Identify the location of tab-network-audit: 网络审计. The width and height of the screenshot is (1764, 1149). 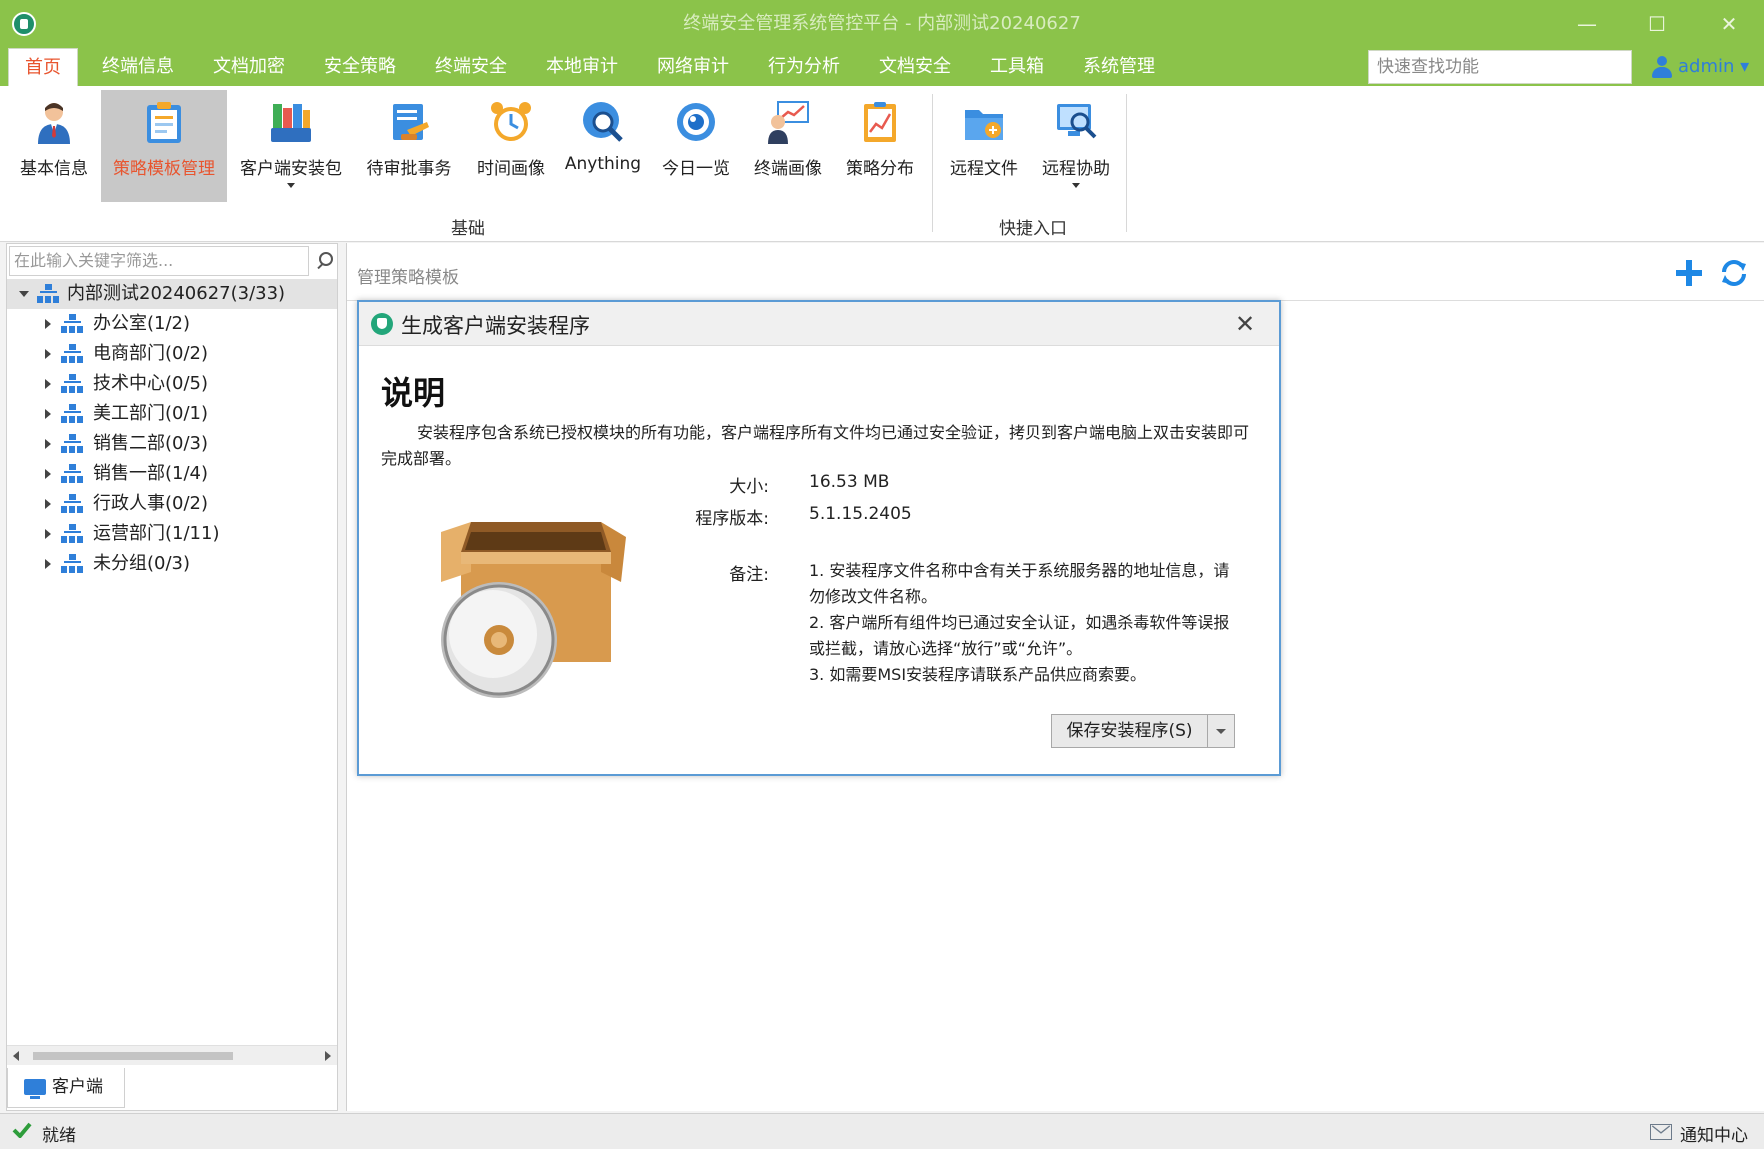
(693, 67).